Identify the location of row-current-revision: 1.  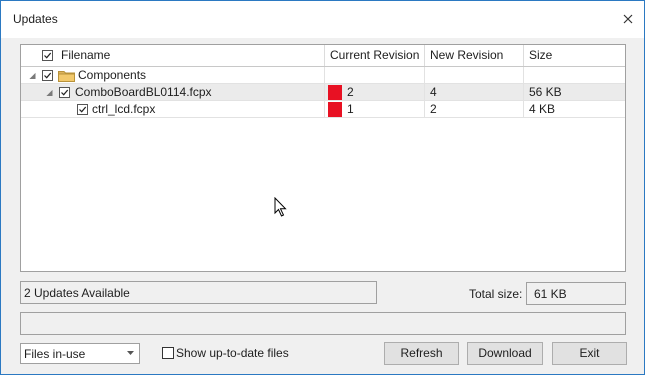
(350, 109).